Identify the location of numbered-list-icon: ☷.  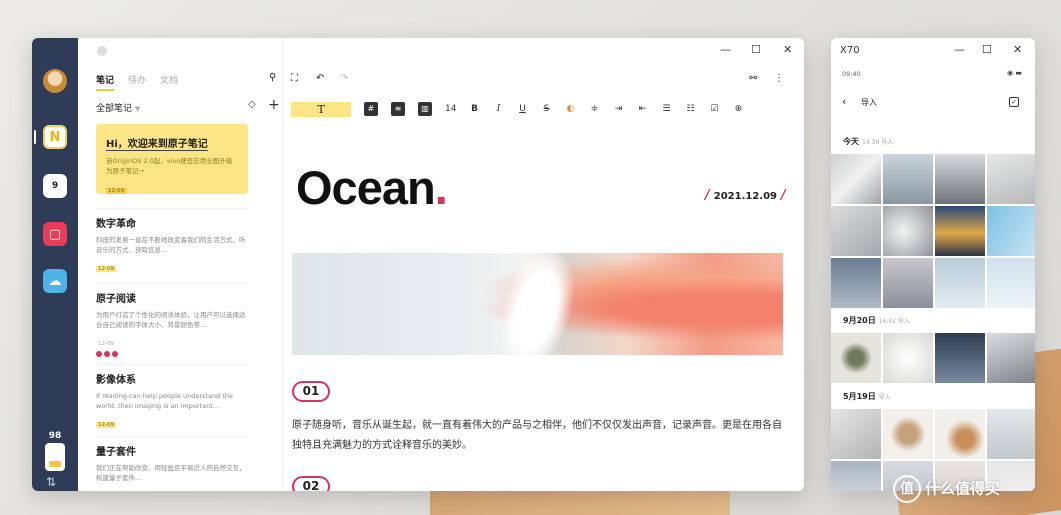
(690, 109).